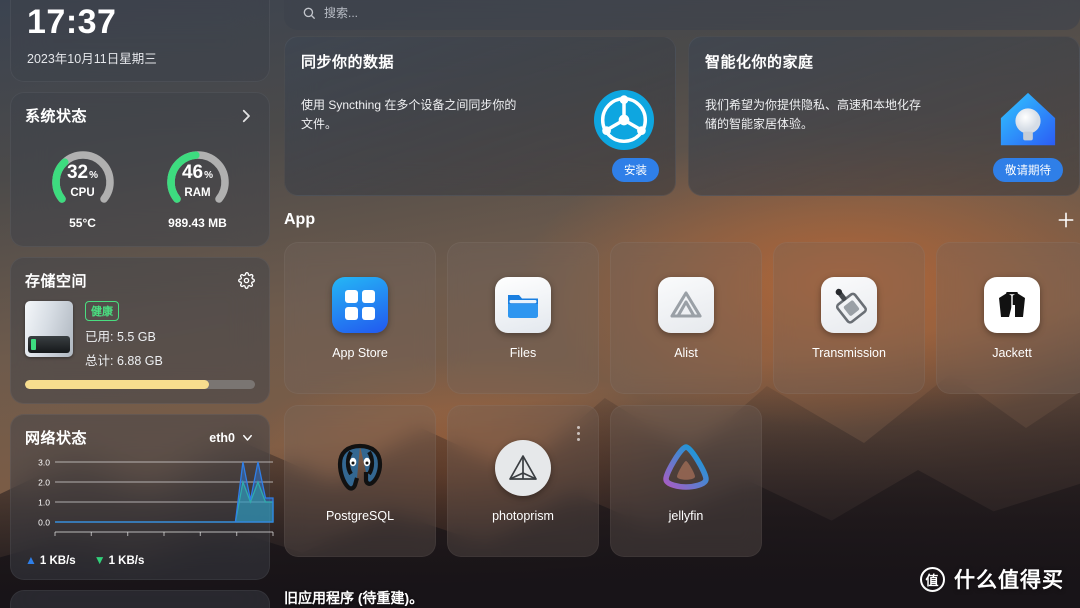 The height and width of the screenshot is (608, 1080). Describe the element at coordinates (523, 467) in the screenshot. I see `photoprism-icon` at that location.